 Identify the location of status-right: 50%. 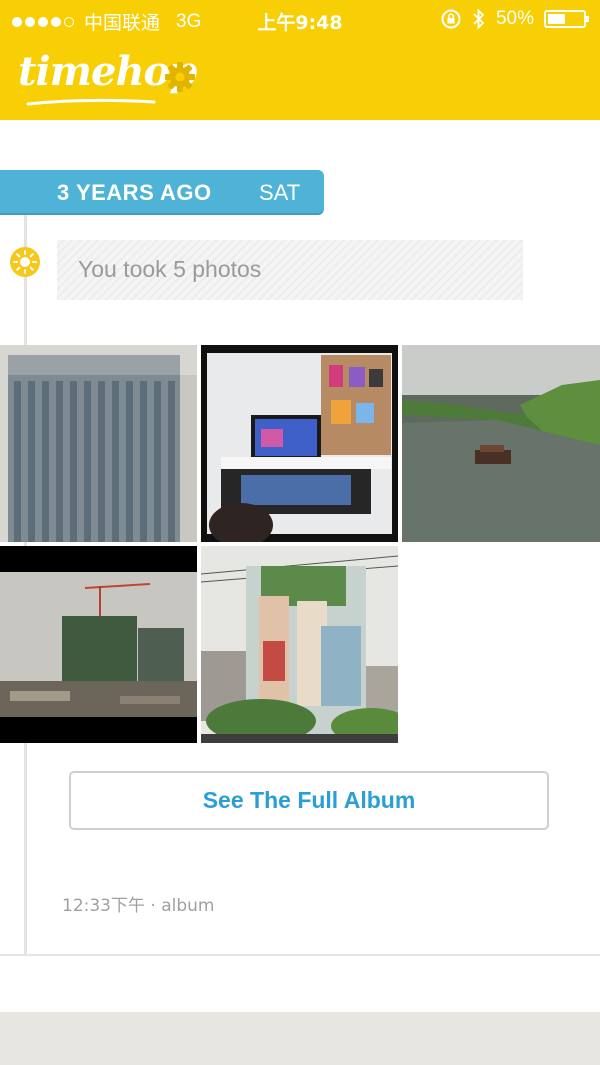
(514, 19).